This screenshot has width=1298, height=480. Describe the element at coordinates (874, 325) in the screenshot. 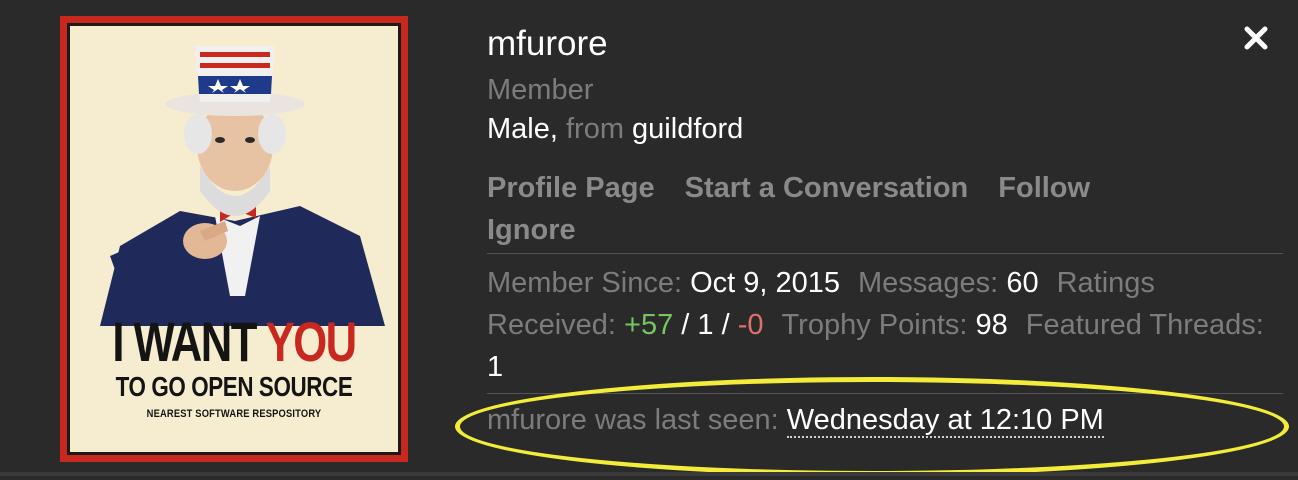

I see `trophy-points-label: Trophy Points:` at that location.